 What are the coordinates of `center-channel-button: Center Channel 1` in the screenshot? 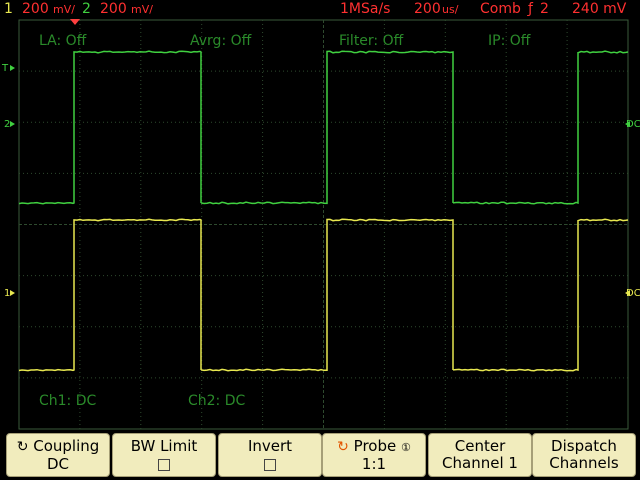 It's located at (480, 455).